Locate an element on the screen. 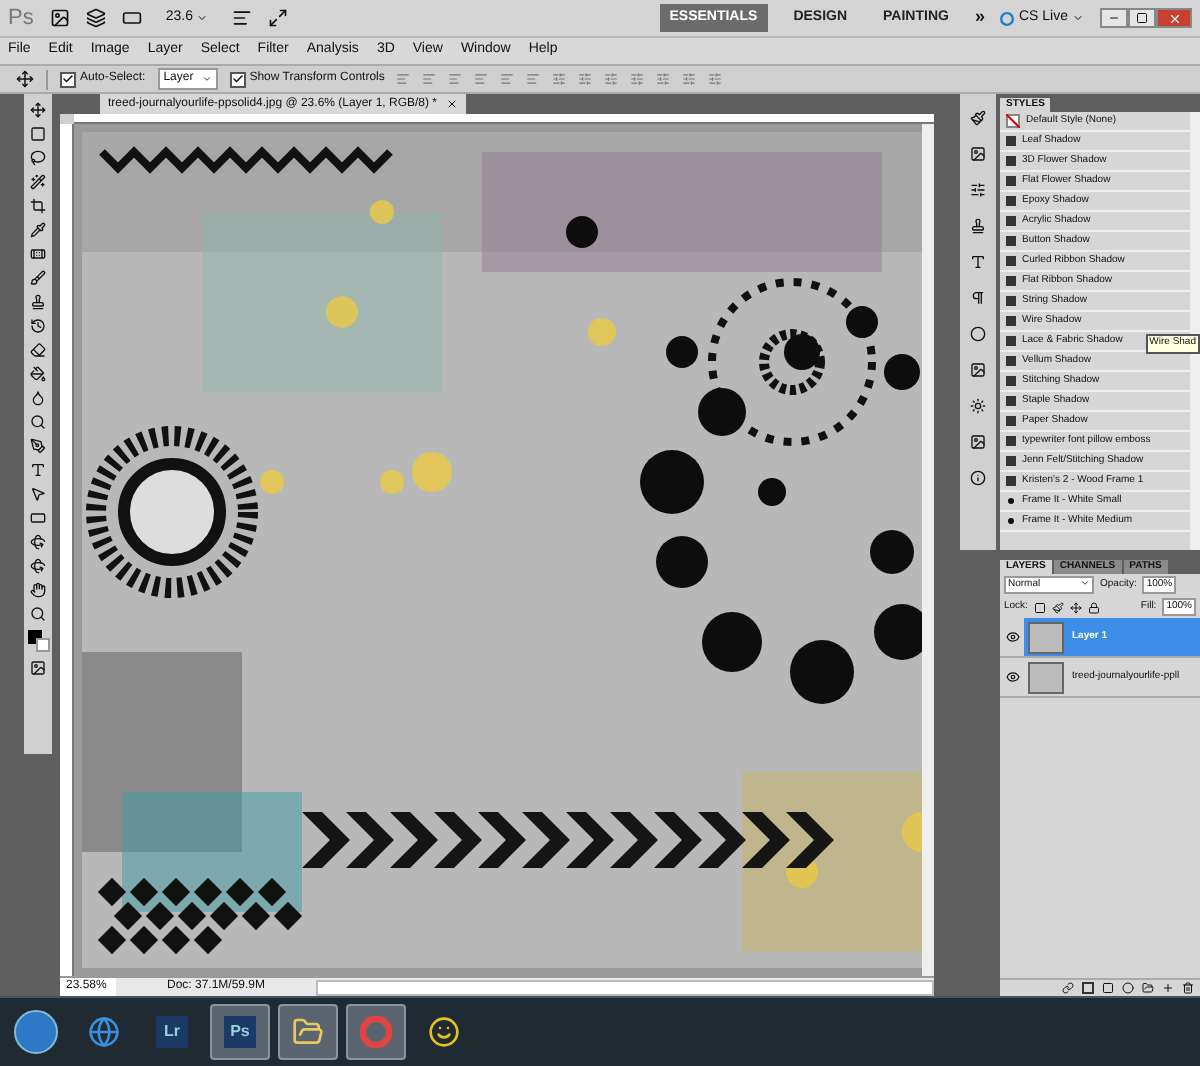 The width and height of the screenshot is (1200, 1066). app-label: Lr is located at coordinates (172, 1032).